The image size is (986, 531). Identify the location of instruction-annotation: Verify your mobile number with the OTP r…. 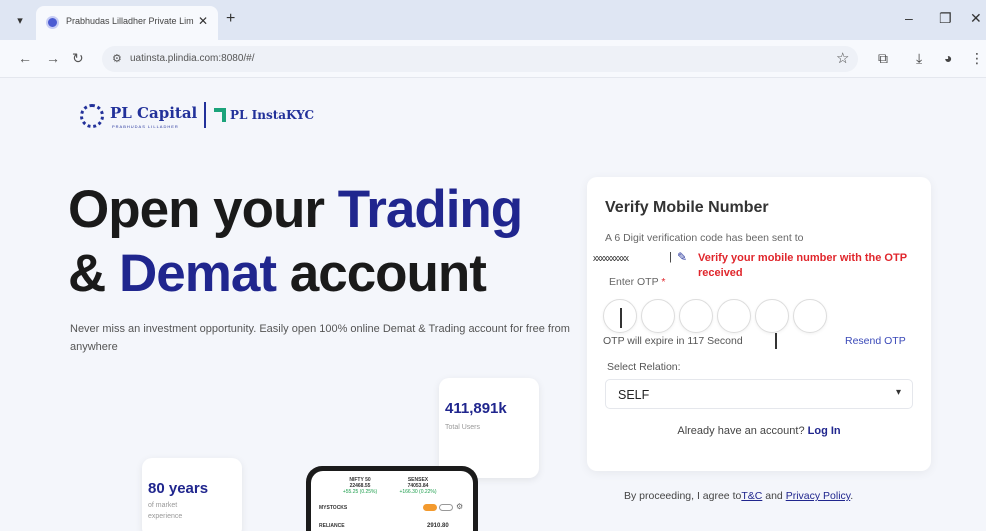
(802, 265).